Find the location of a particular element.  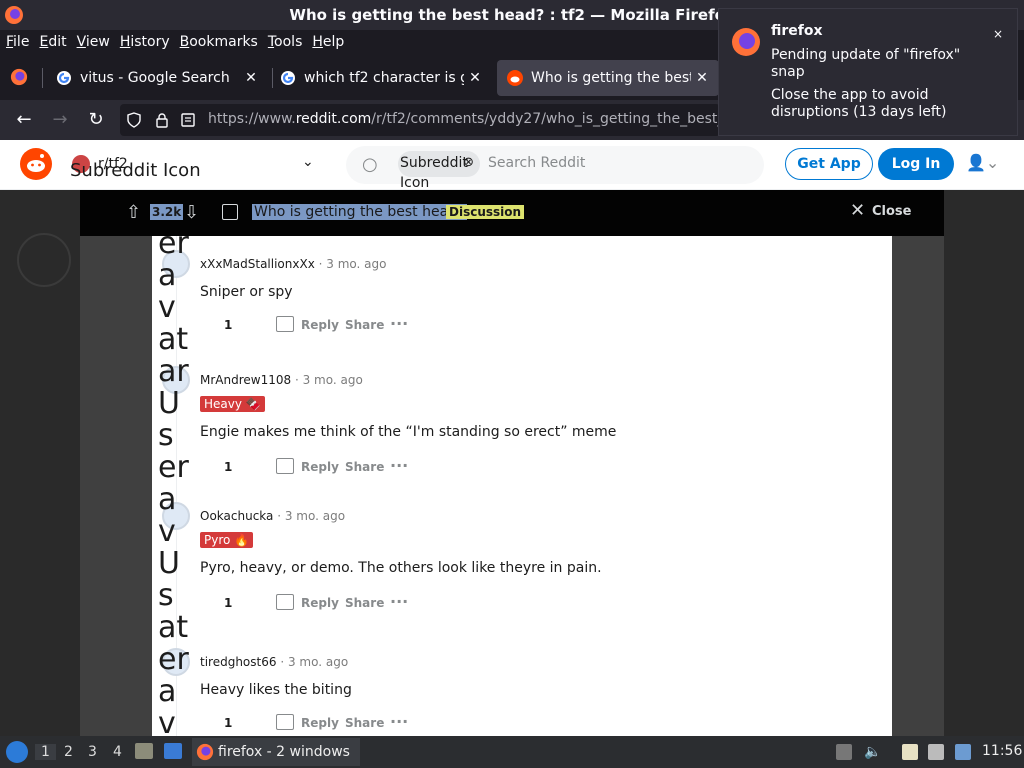

search-input: Search Reddit is located at coordinates (536, 163).